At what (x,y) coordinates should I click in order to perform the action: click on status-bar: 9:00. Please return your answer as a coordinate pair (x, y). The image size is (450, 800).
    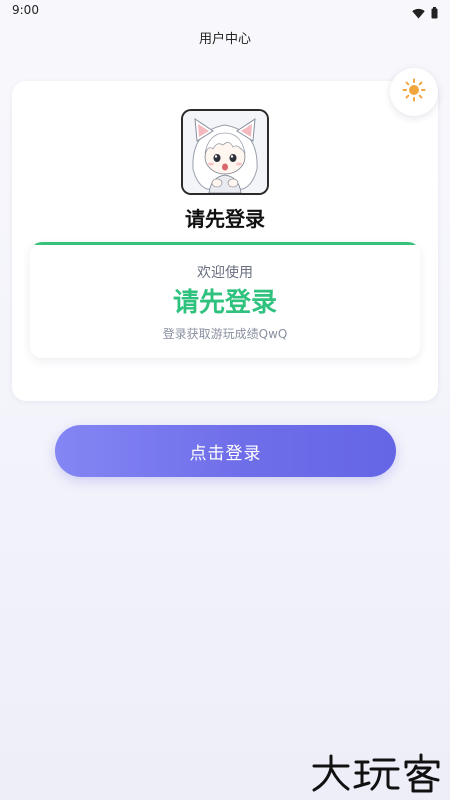
    Looking at the image, I should click on (225, 11).